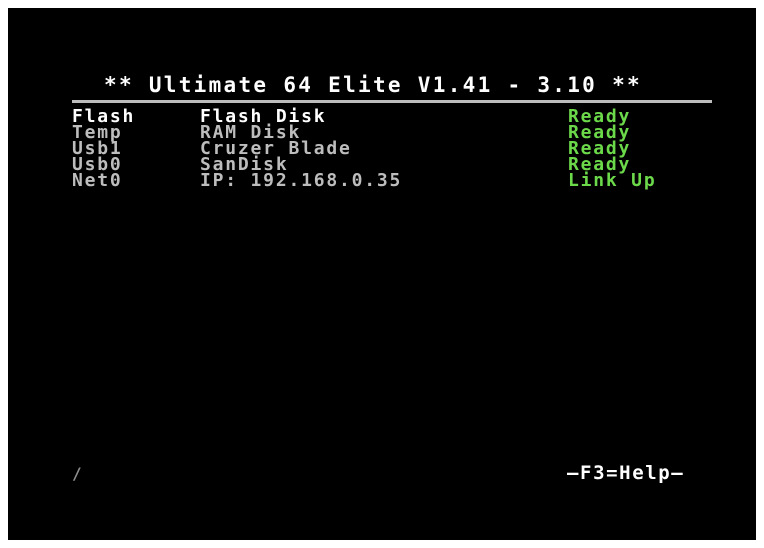 This screenshot has width=764, height=548. I want to click on path-indicator: /, so click(77, 473).